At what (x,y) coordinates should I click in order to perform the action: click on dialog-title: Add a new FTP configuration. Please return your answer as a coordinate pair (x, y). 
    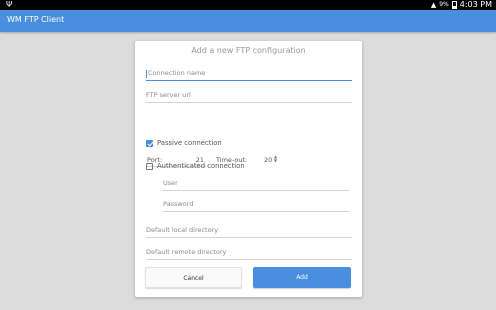
    Looking at the image, I should click on (248, 50).